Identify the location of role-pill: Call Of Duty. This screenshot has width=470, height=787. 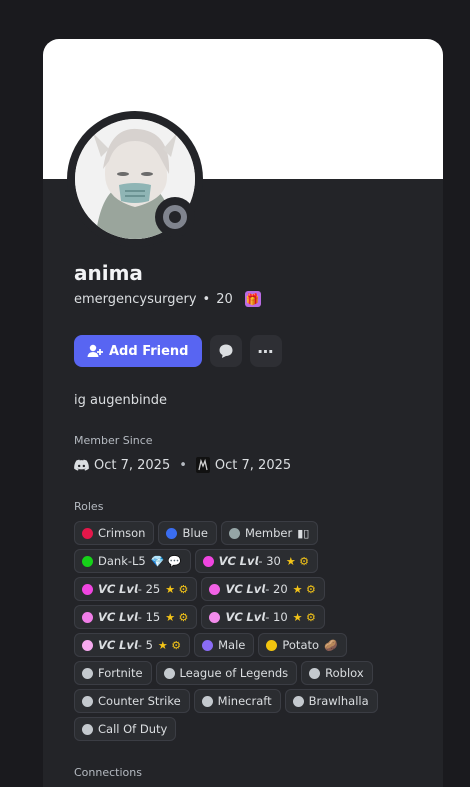
(125, 729).